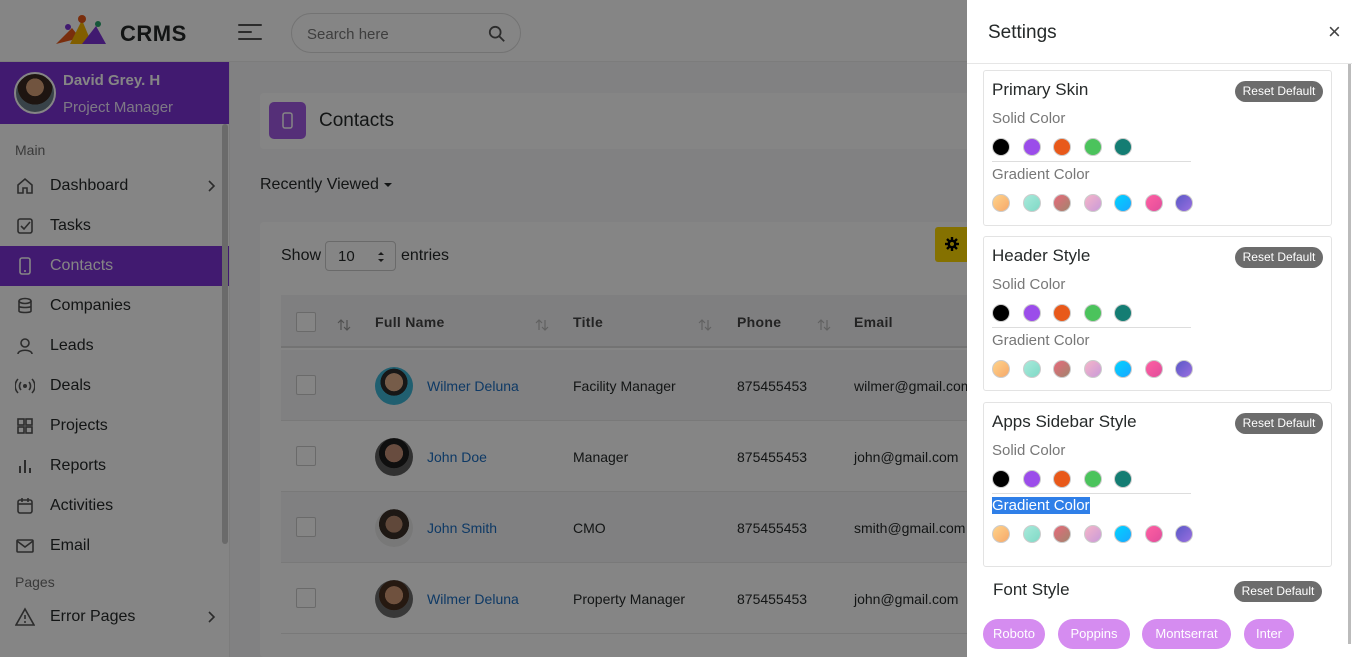  Describe the element at coordinates (1014, 634) in the screenshot. I see `font-chip-roboto: Roboto` at that location.